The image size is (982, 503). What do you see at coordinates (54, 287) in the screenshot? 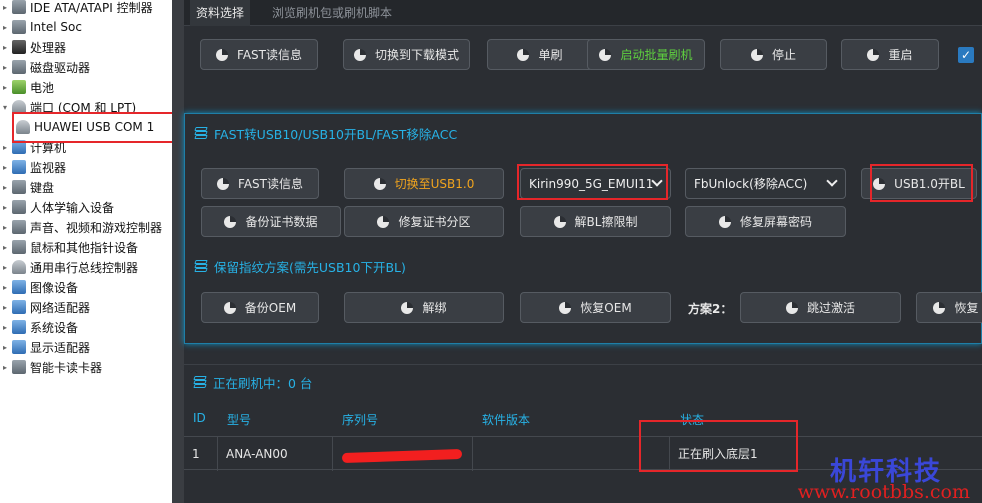
I see `tree-item-label: 图像设备` at bounding box center [54, 287].